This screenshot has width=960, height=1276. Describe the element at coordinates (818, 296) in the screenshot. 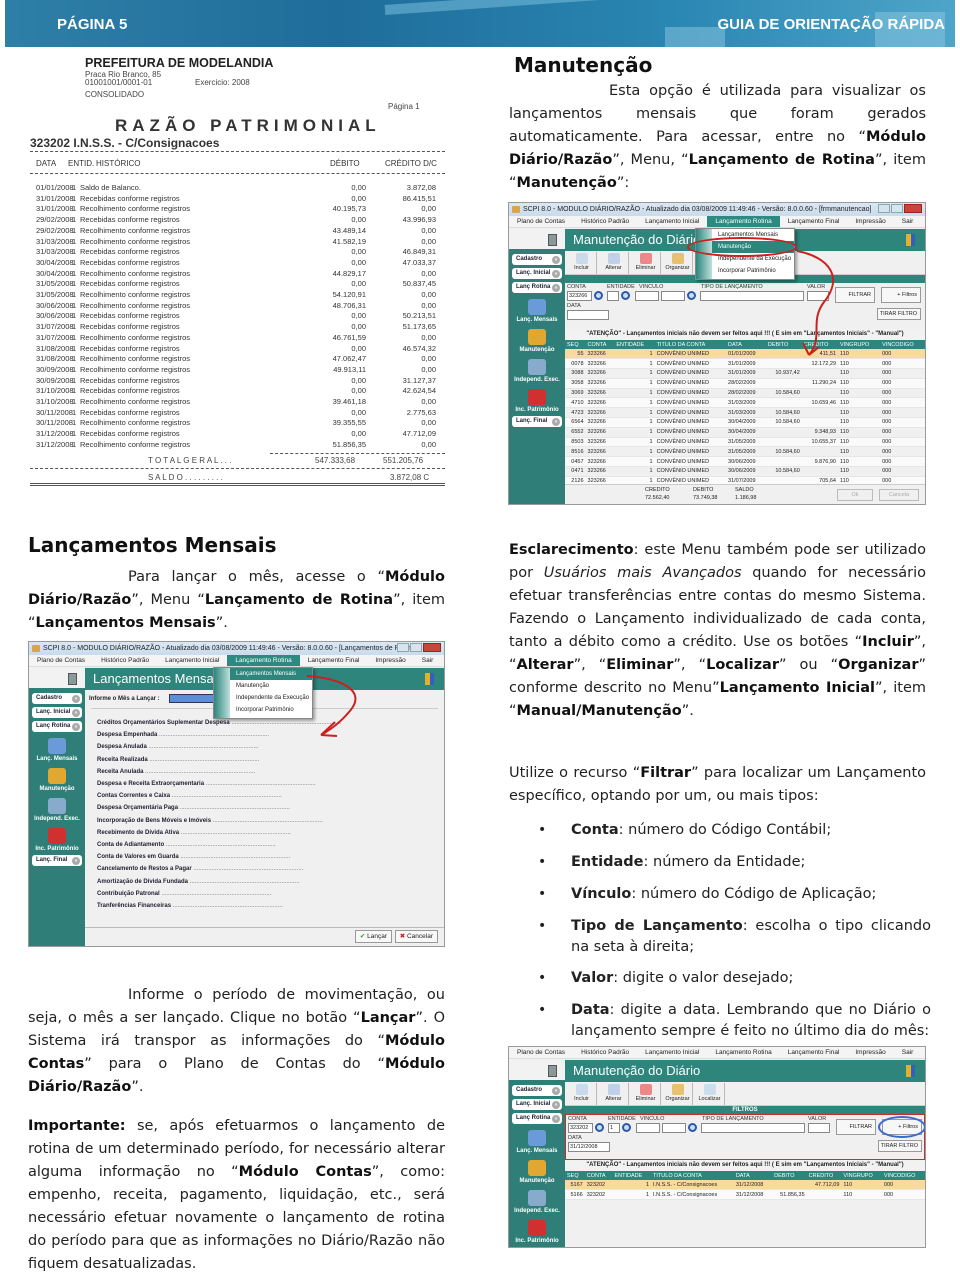

I see `valor-input` at that location.